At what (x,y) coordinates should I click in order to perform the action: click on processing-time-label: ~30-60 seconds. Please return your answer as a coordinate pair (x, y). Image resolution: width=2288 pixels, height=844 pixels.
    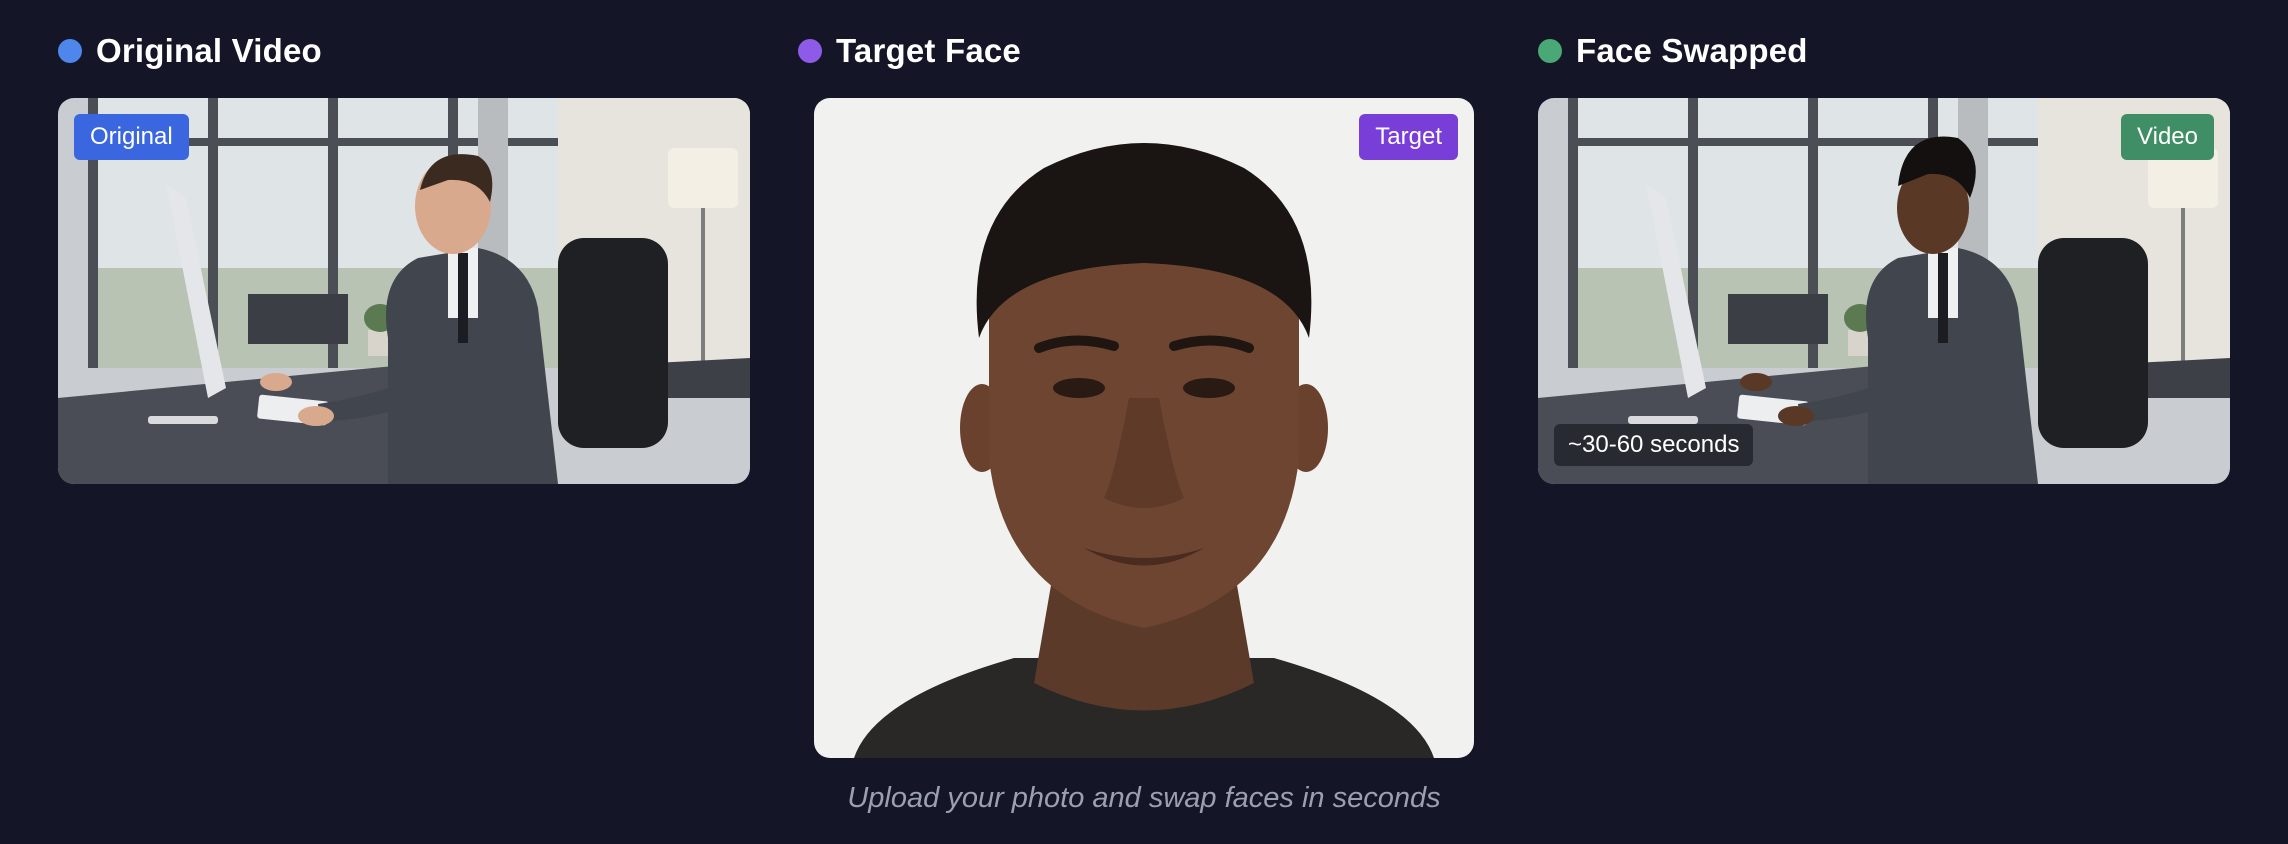
    Looking at the image, I should click on (1654, 445).